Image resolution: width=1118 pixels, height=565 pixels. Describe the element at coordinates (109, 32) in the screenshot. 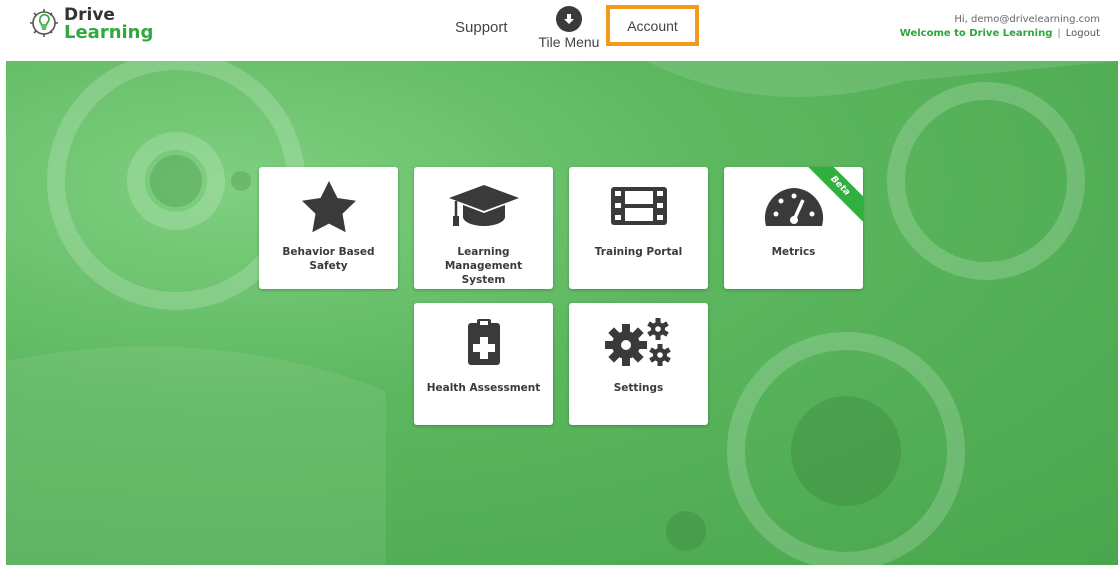

I see `logo-line-2: Learning` at that location.